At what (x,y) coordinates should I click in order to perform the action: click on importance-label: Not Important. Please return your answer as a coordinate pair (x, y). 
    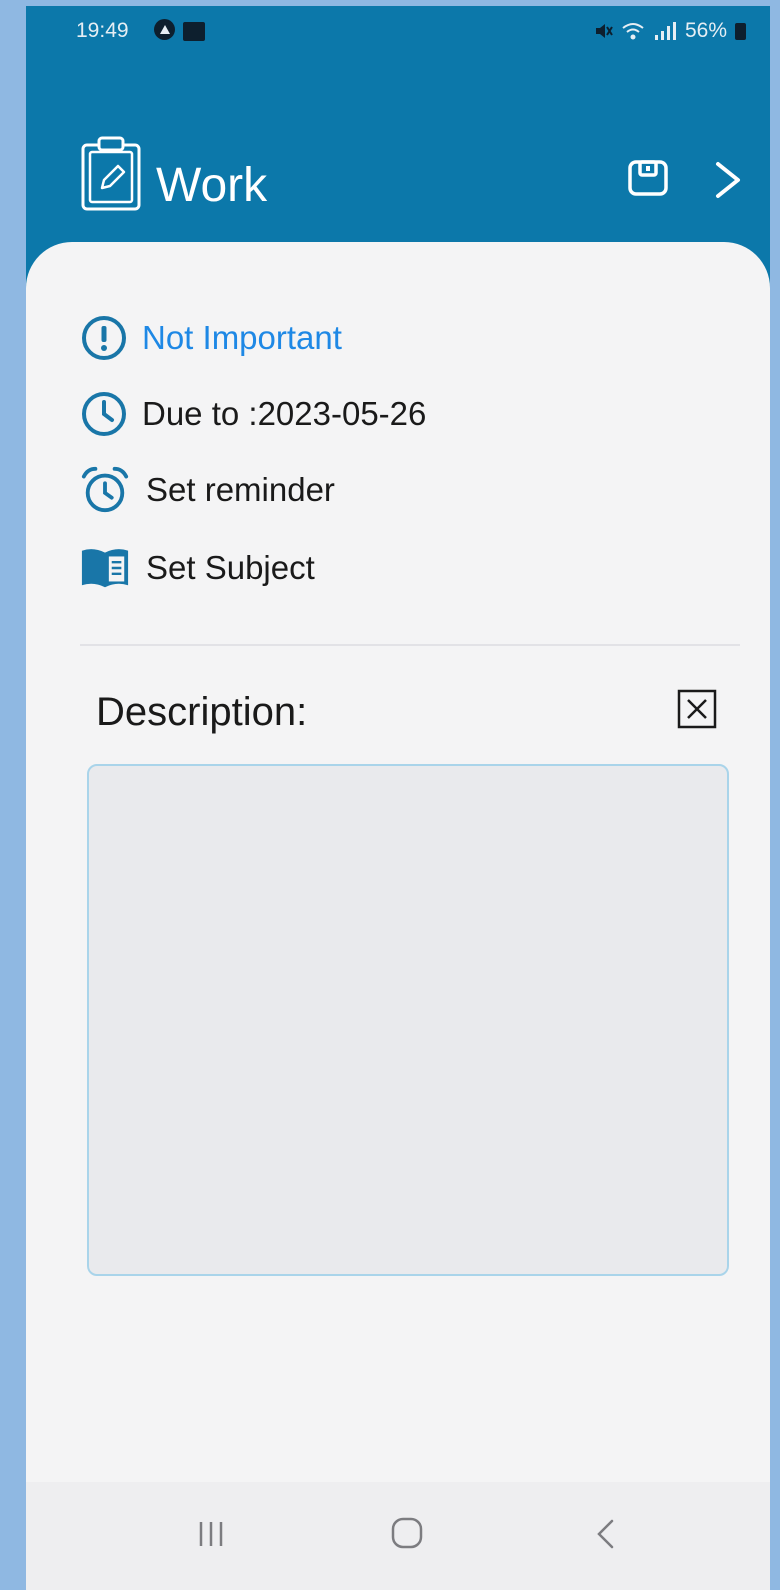
    Looking at the image, I should click on (242, 337).